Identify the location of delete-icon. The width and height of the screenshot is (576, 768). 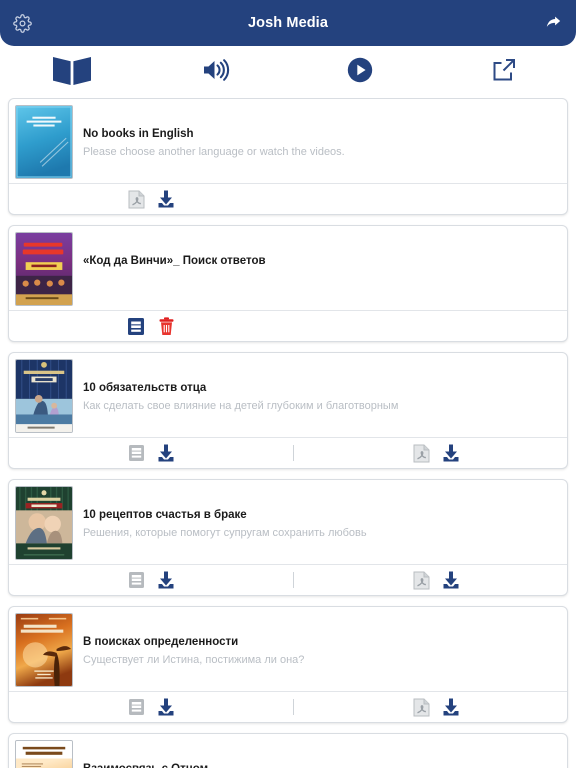
(166, 326).